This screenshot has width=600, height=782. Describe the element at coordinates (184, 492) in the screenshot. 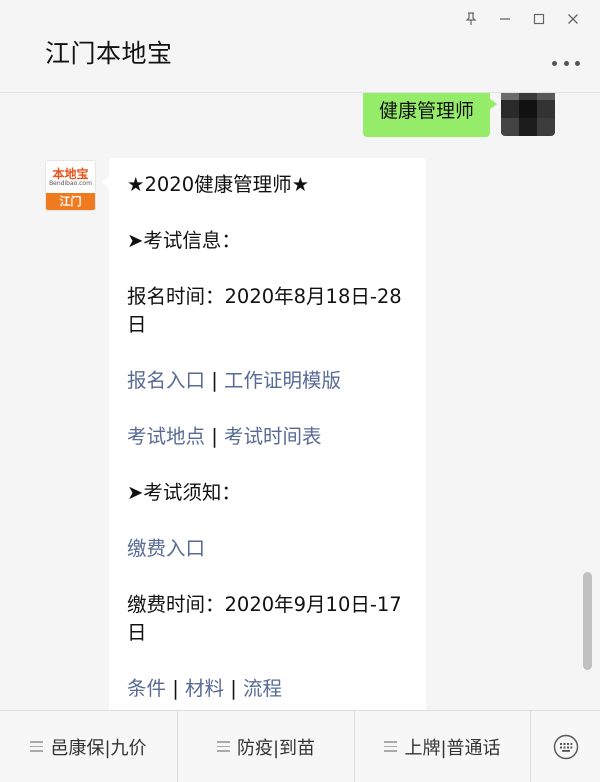

I see `exam-notice-heading: ➤考试须知：` at that location.